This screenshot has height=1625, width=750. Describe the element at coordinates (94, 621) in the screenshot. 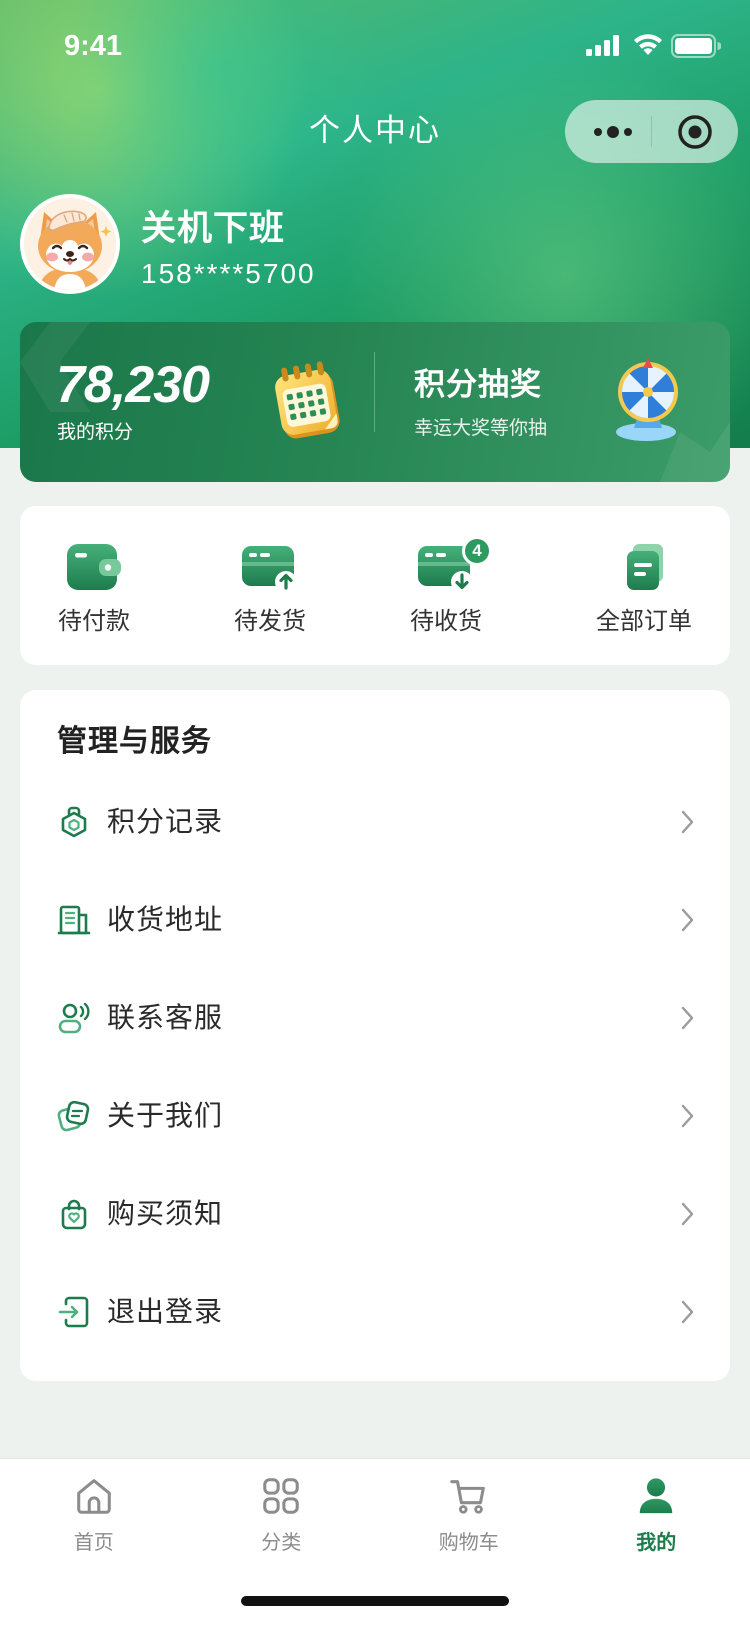

I see `order-label: 待付款` at that location.